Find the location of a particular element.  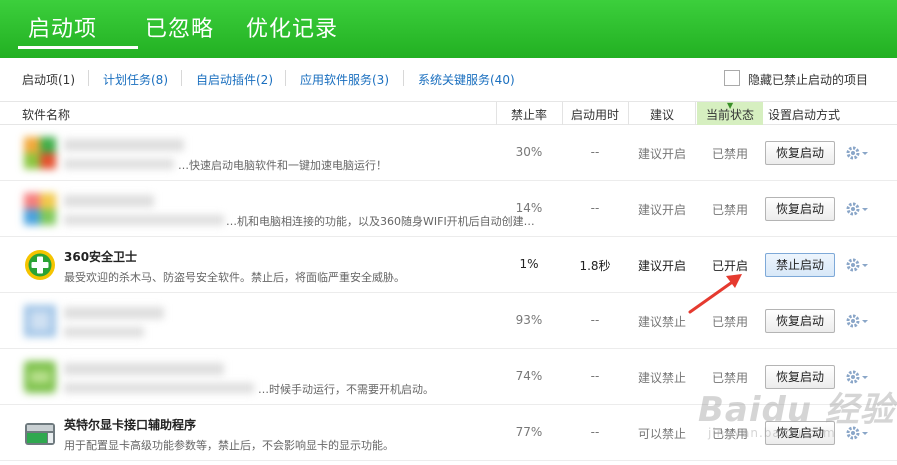

watermark-text: Baidu 经验 is located at coordinates (796, 410).